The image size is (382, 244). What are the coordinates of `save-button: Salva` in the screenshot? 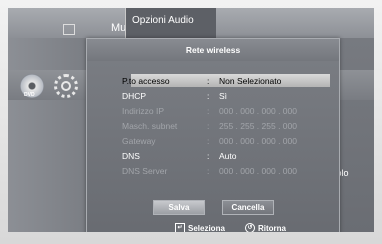 It's located at (179, 207).